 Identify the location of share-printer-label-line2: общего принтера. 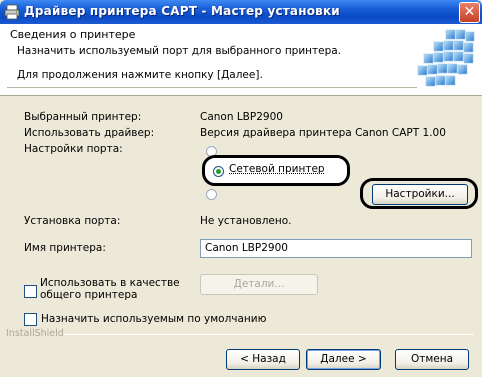
(89, 295).